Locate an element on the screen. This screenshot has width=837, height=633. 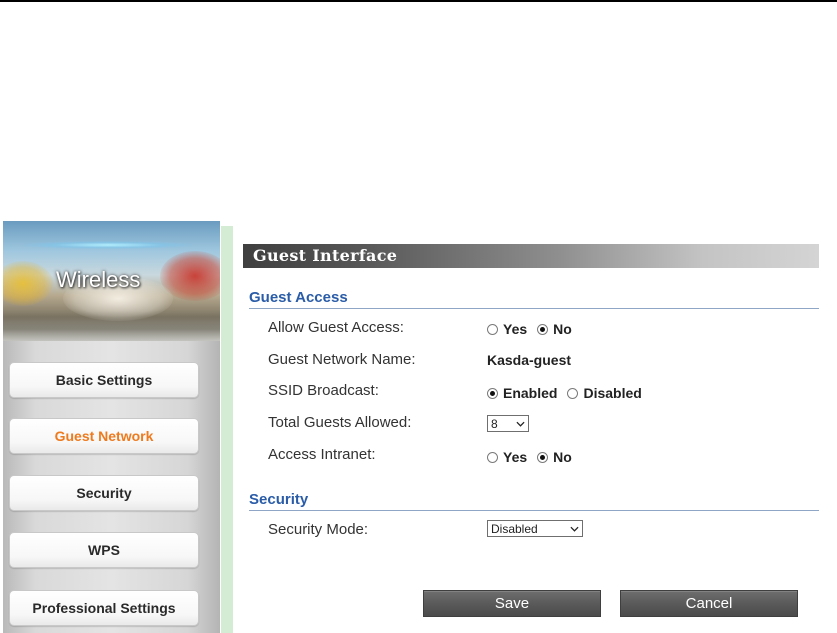
allow-guest-access-options: Yes No is located at coordinates (534, 329).